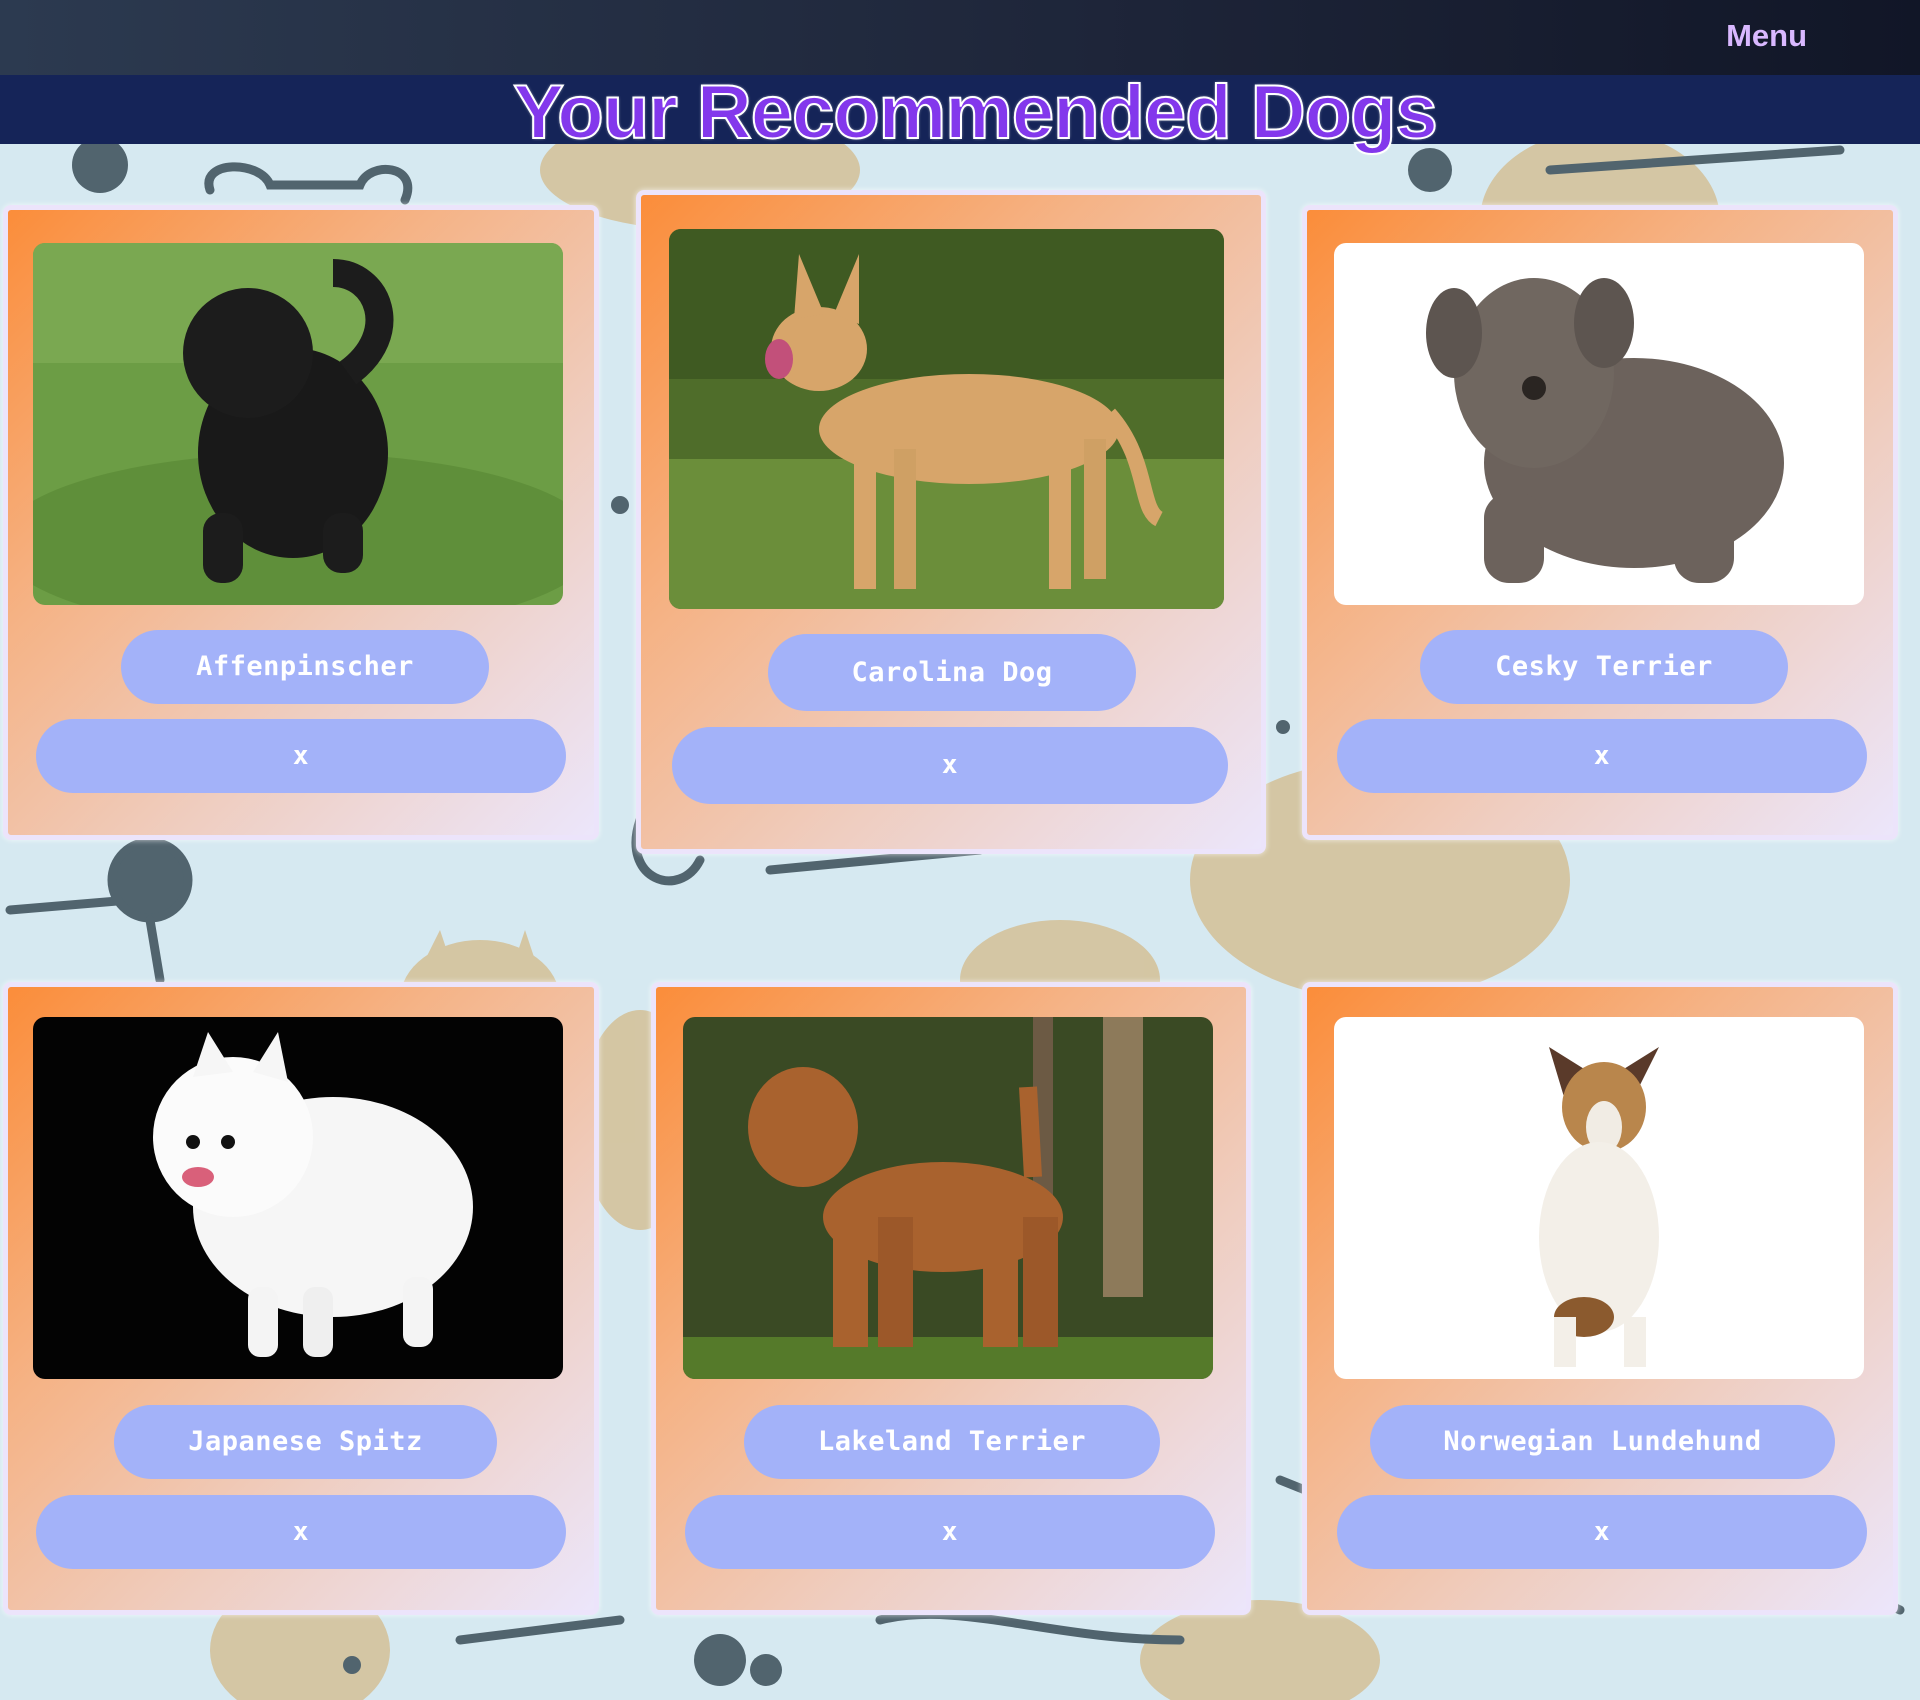  I want to click on top-navbar: Menu, so click(960, 37).